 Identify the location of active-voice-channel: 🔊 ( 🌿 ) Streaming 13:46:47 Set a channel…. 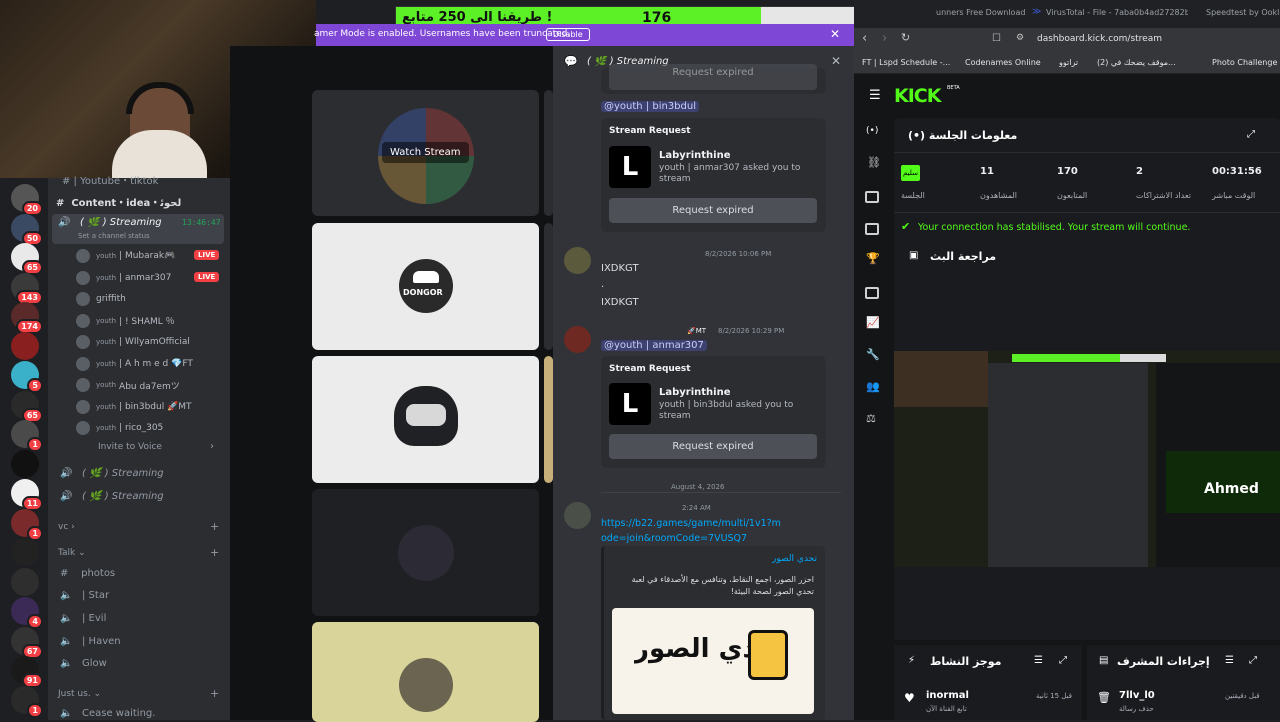
(138, 229).